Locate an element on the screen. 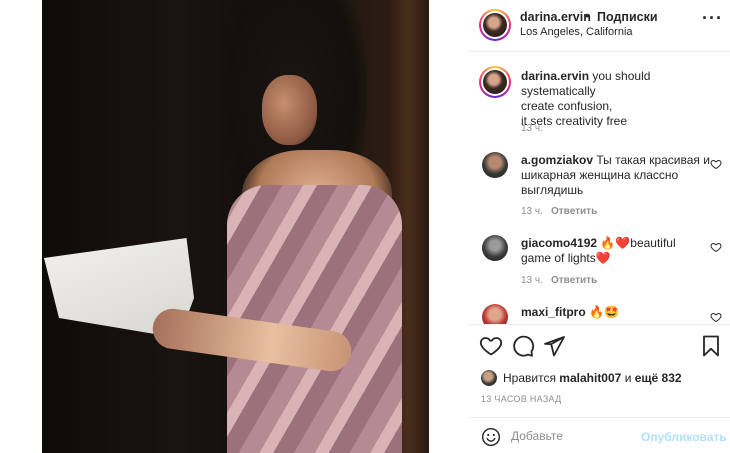  post-timestamp: 13 ЧАСОВ НАЗАД is located at coordinates (521, 399).